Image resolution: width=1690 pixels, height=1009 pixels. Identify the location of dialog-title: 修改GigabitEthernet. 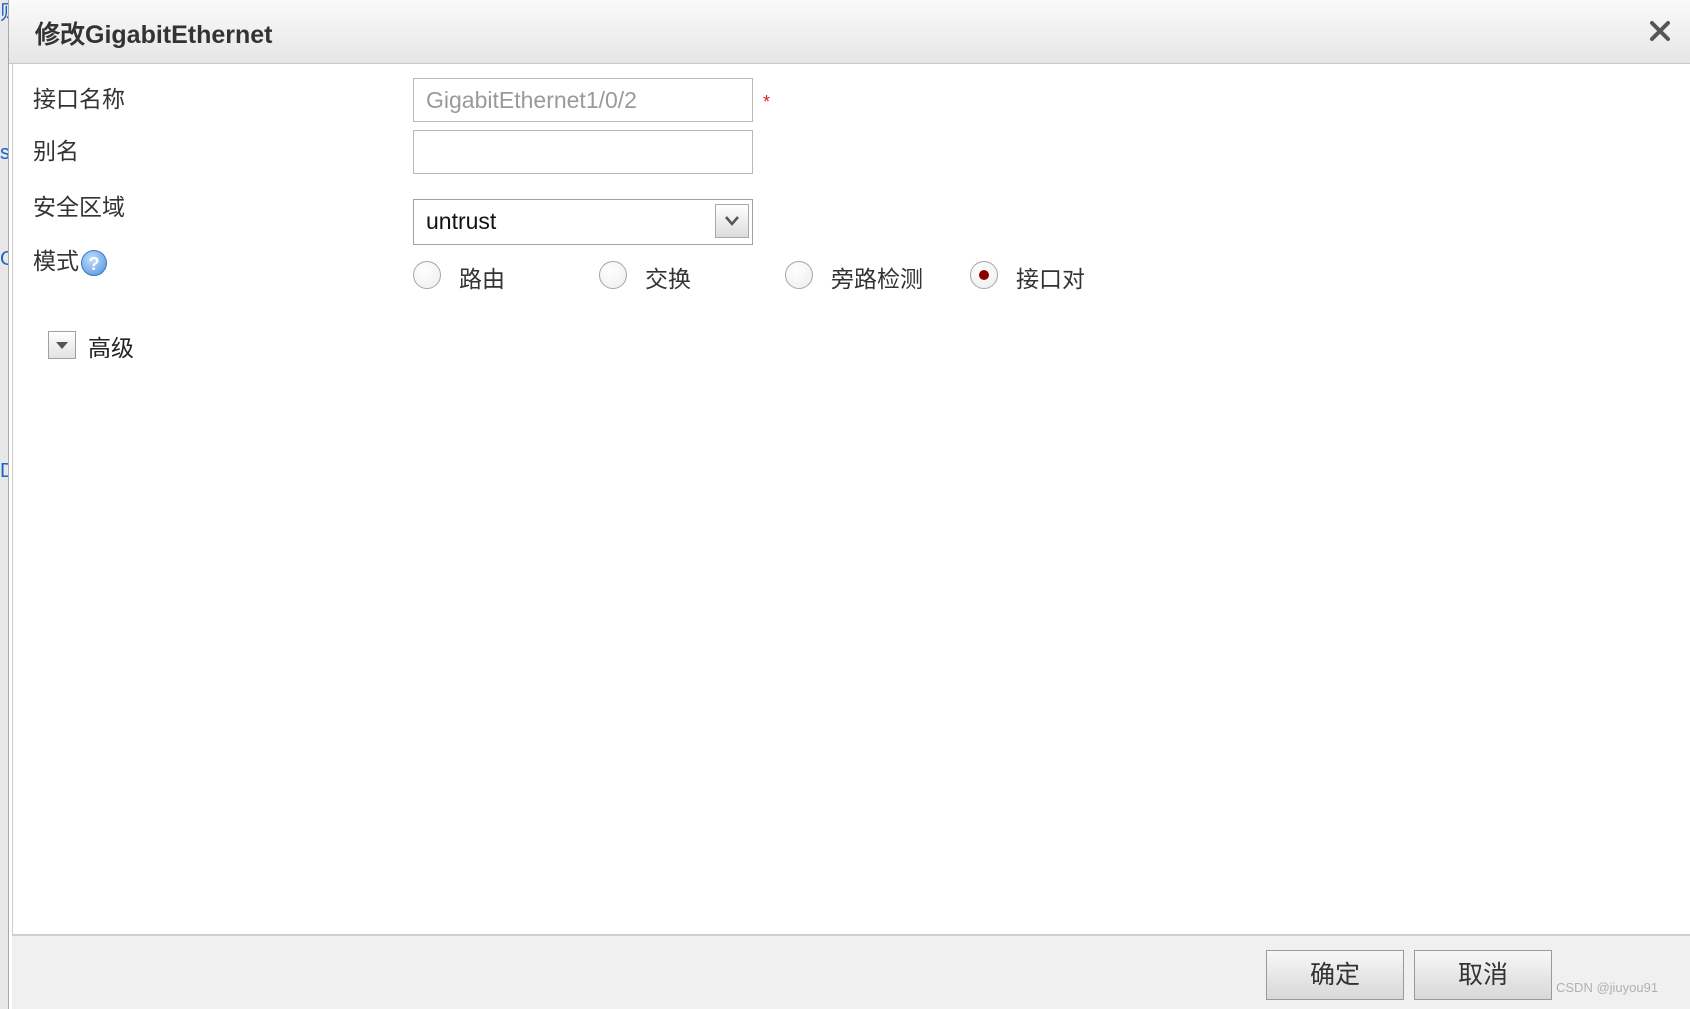
(154, 35).